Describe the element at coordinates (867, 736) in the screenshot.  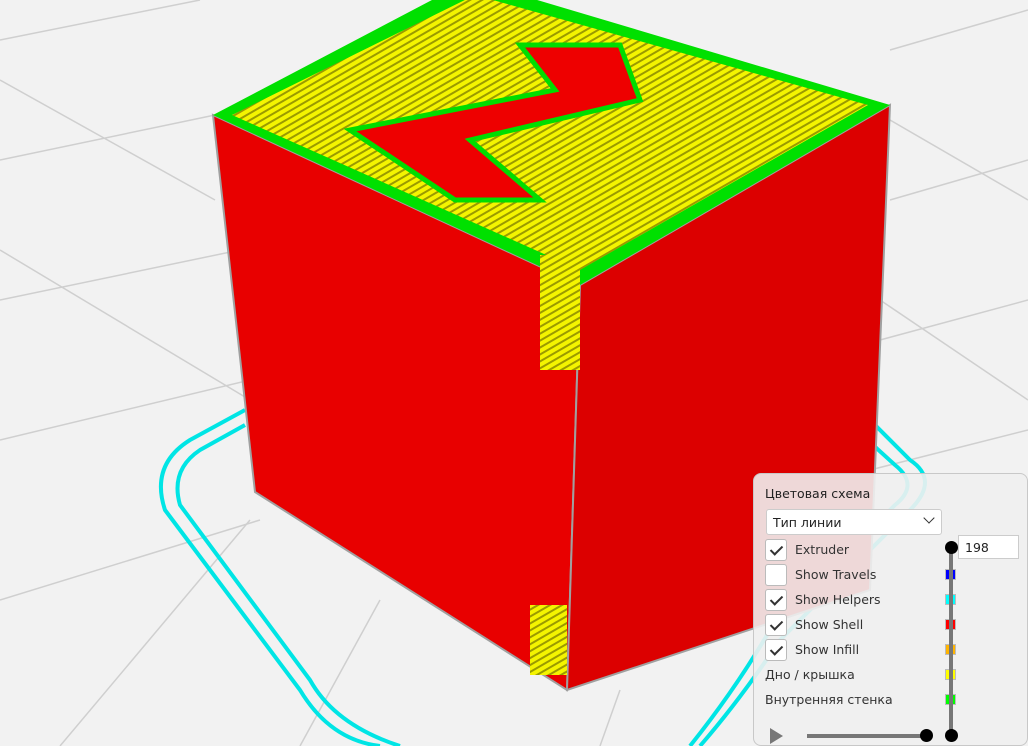
I see `simulation-slider-track` at that location.